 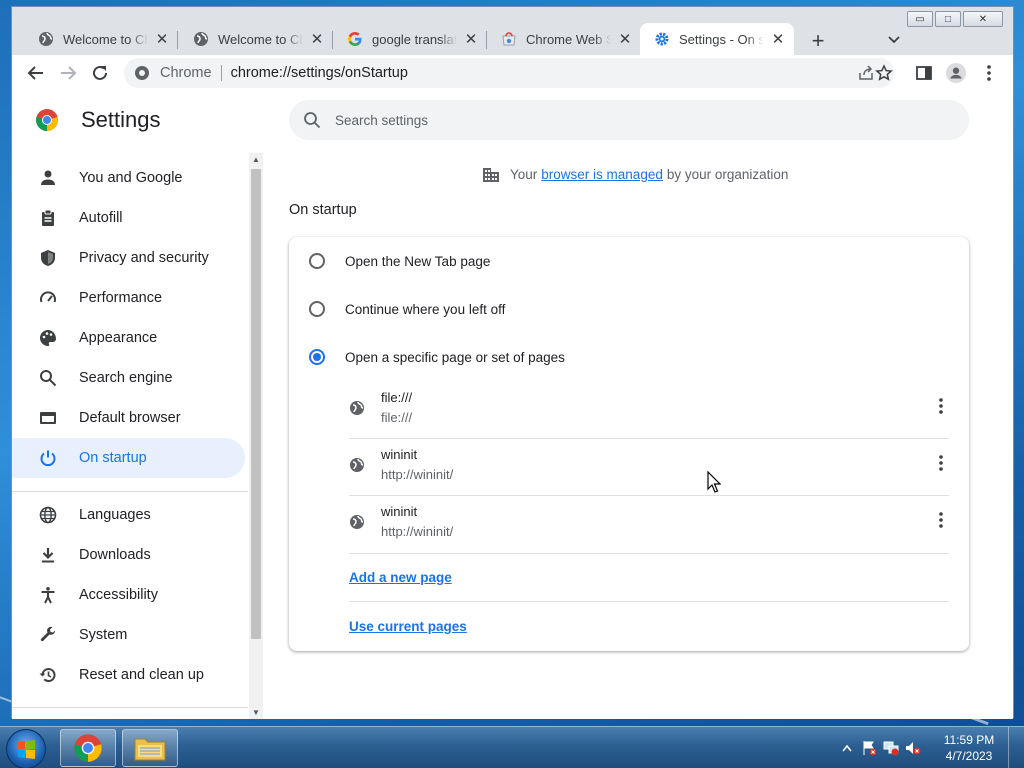 What do you see at coordinates (866, 73) in the screenshot?
I see `share-icon` at bounding box center [866, 73].